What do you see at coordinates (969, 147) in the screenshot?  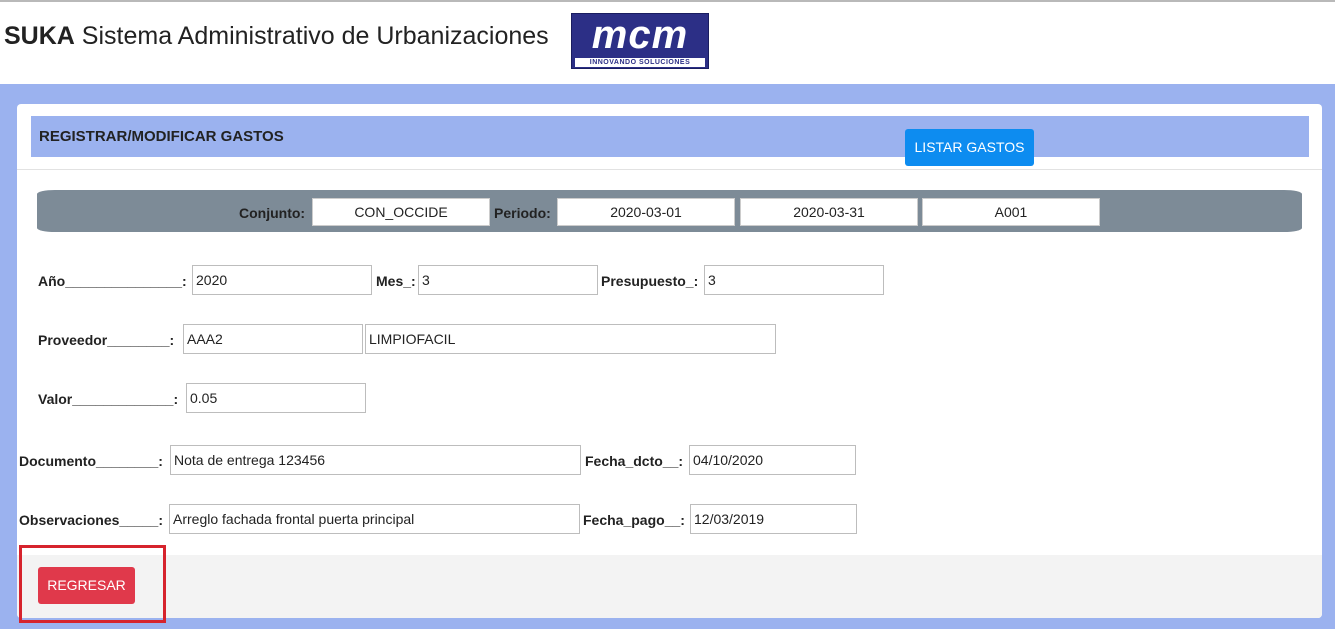 I see `list-expenses-button: LISTAR GASTOS` at bounding box center [969, 147].